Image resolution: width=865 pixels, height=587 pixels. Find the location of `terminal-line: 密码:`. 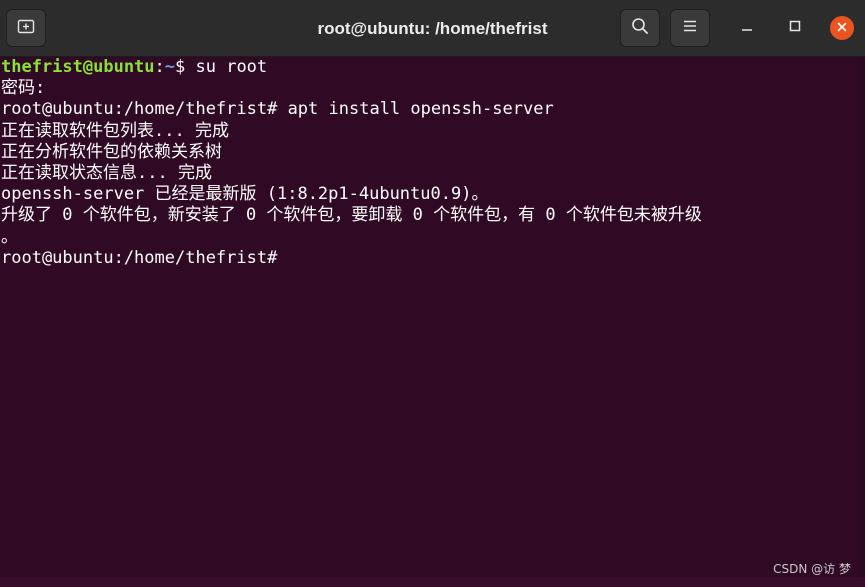

terminal-line: 密码: is located at coordinates (23, 88).